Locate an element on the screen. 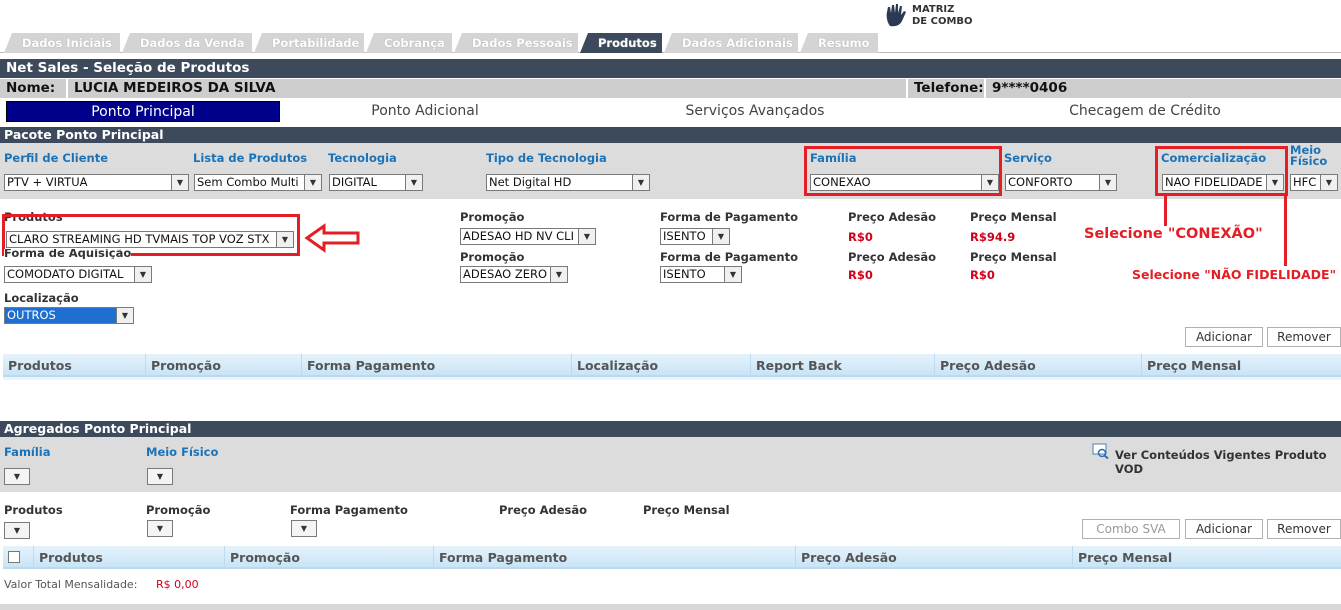 The height and width of the screenshot is (610, 1341). subtab-servicos-avancados: Serviços Avançados is located at coordinates (755, 111).